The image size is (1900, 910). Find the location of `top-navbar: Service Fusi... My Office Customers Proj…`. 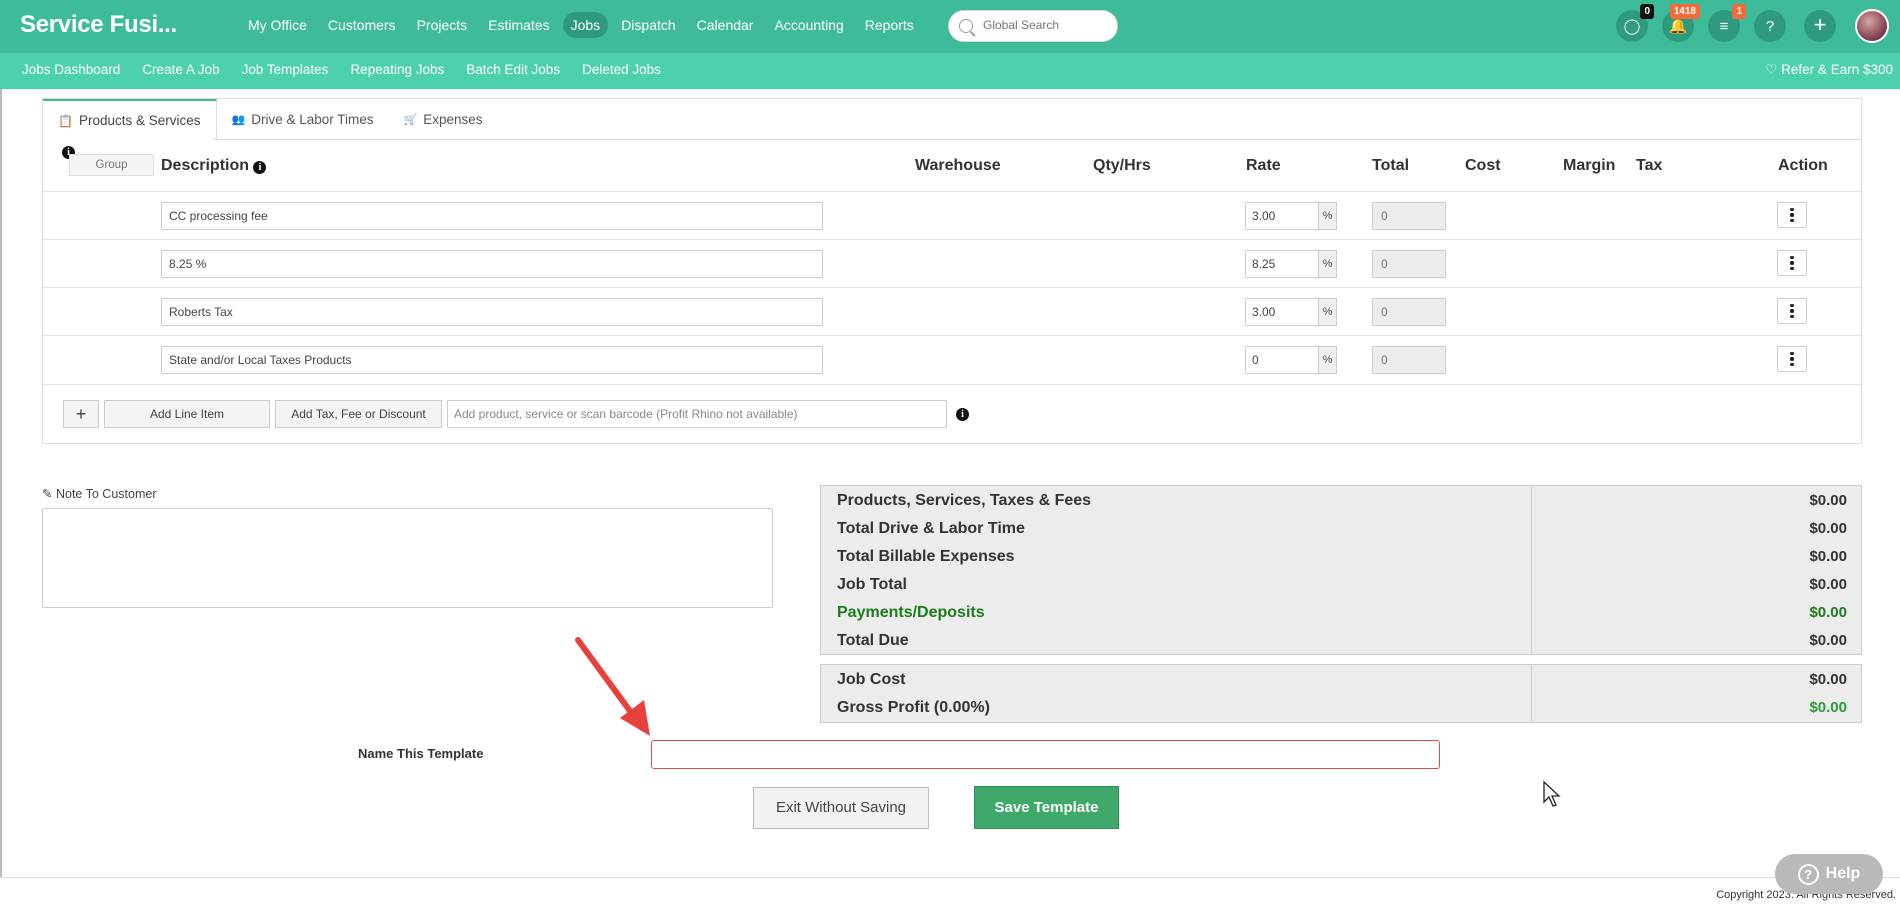

top-navbar: Service Fusi... My Office Customers Proj… is located at coordinates (950, 26).